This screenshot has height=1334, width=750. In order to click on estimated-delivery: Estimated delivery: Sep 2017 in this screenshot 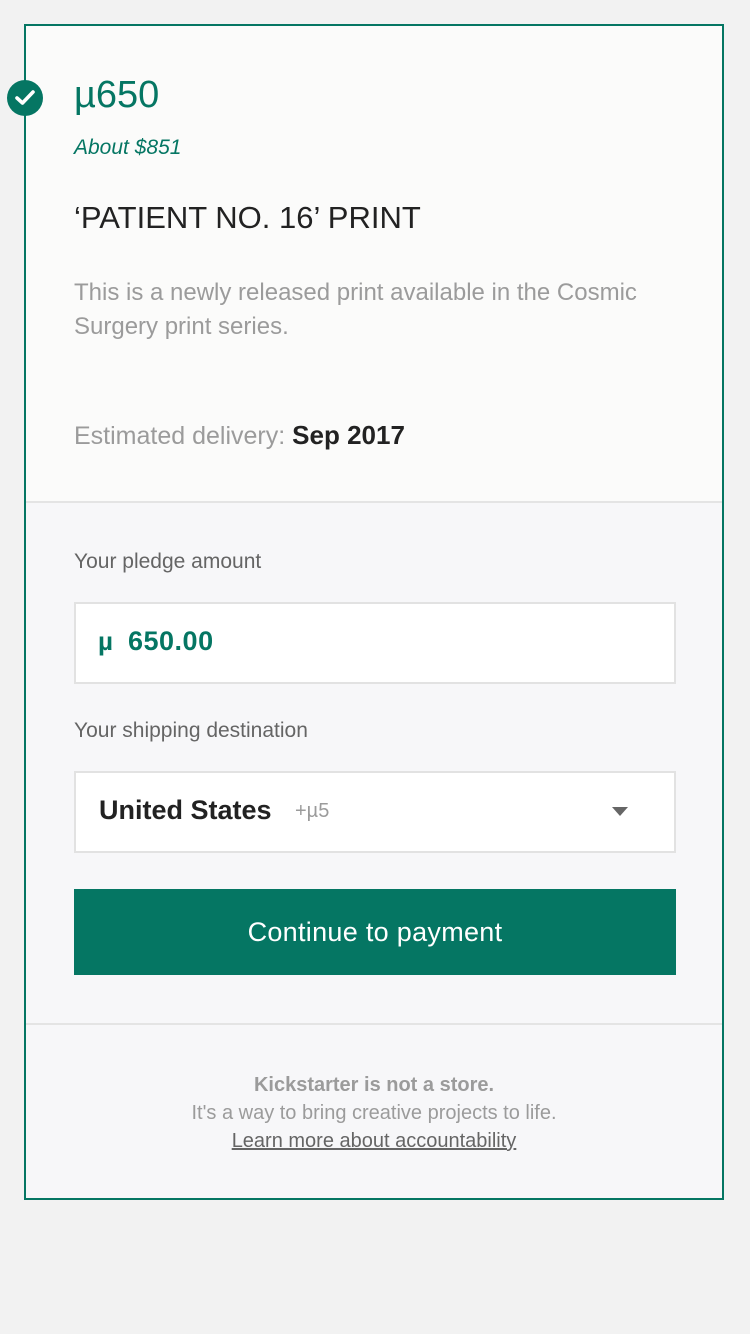, I will do `click(239, 435)`.